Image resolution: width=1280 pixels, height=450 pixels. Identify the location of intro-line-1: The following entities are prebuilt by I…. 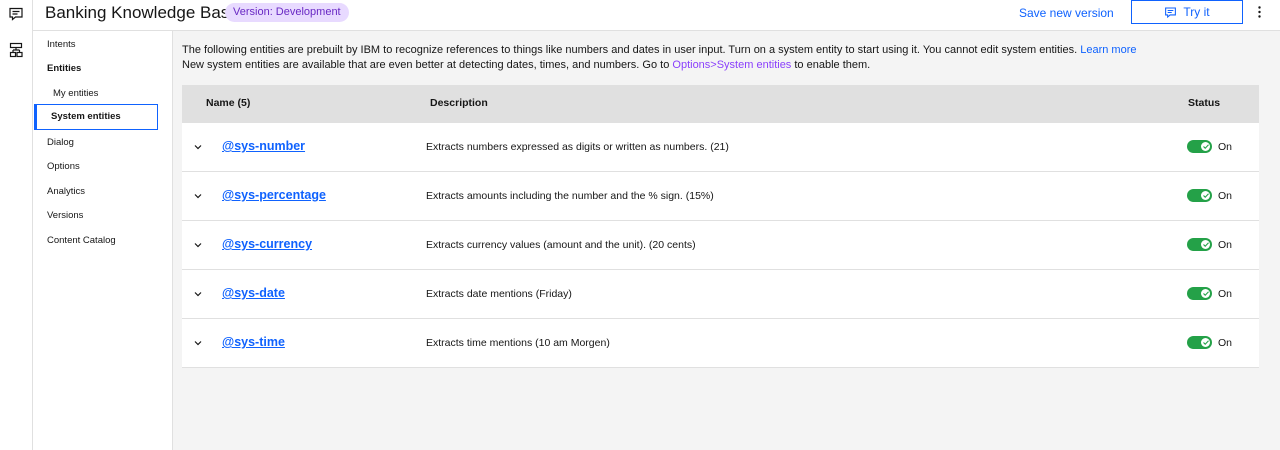
(630, 50).